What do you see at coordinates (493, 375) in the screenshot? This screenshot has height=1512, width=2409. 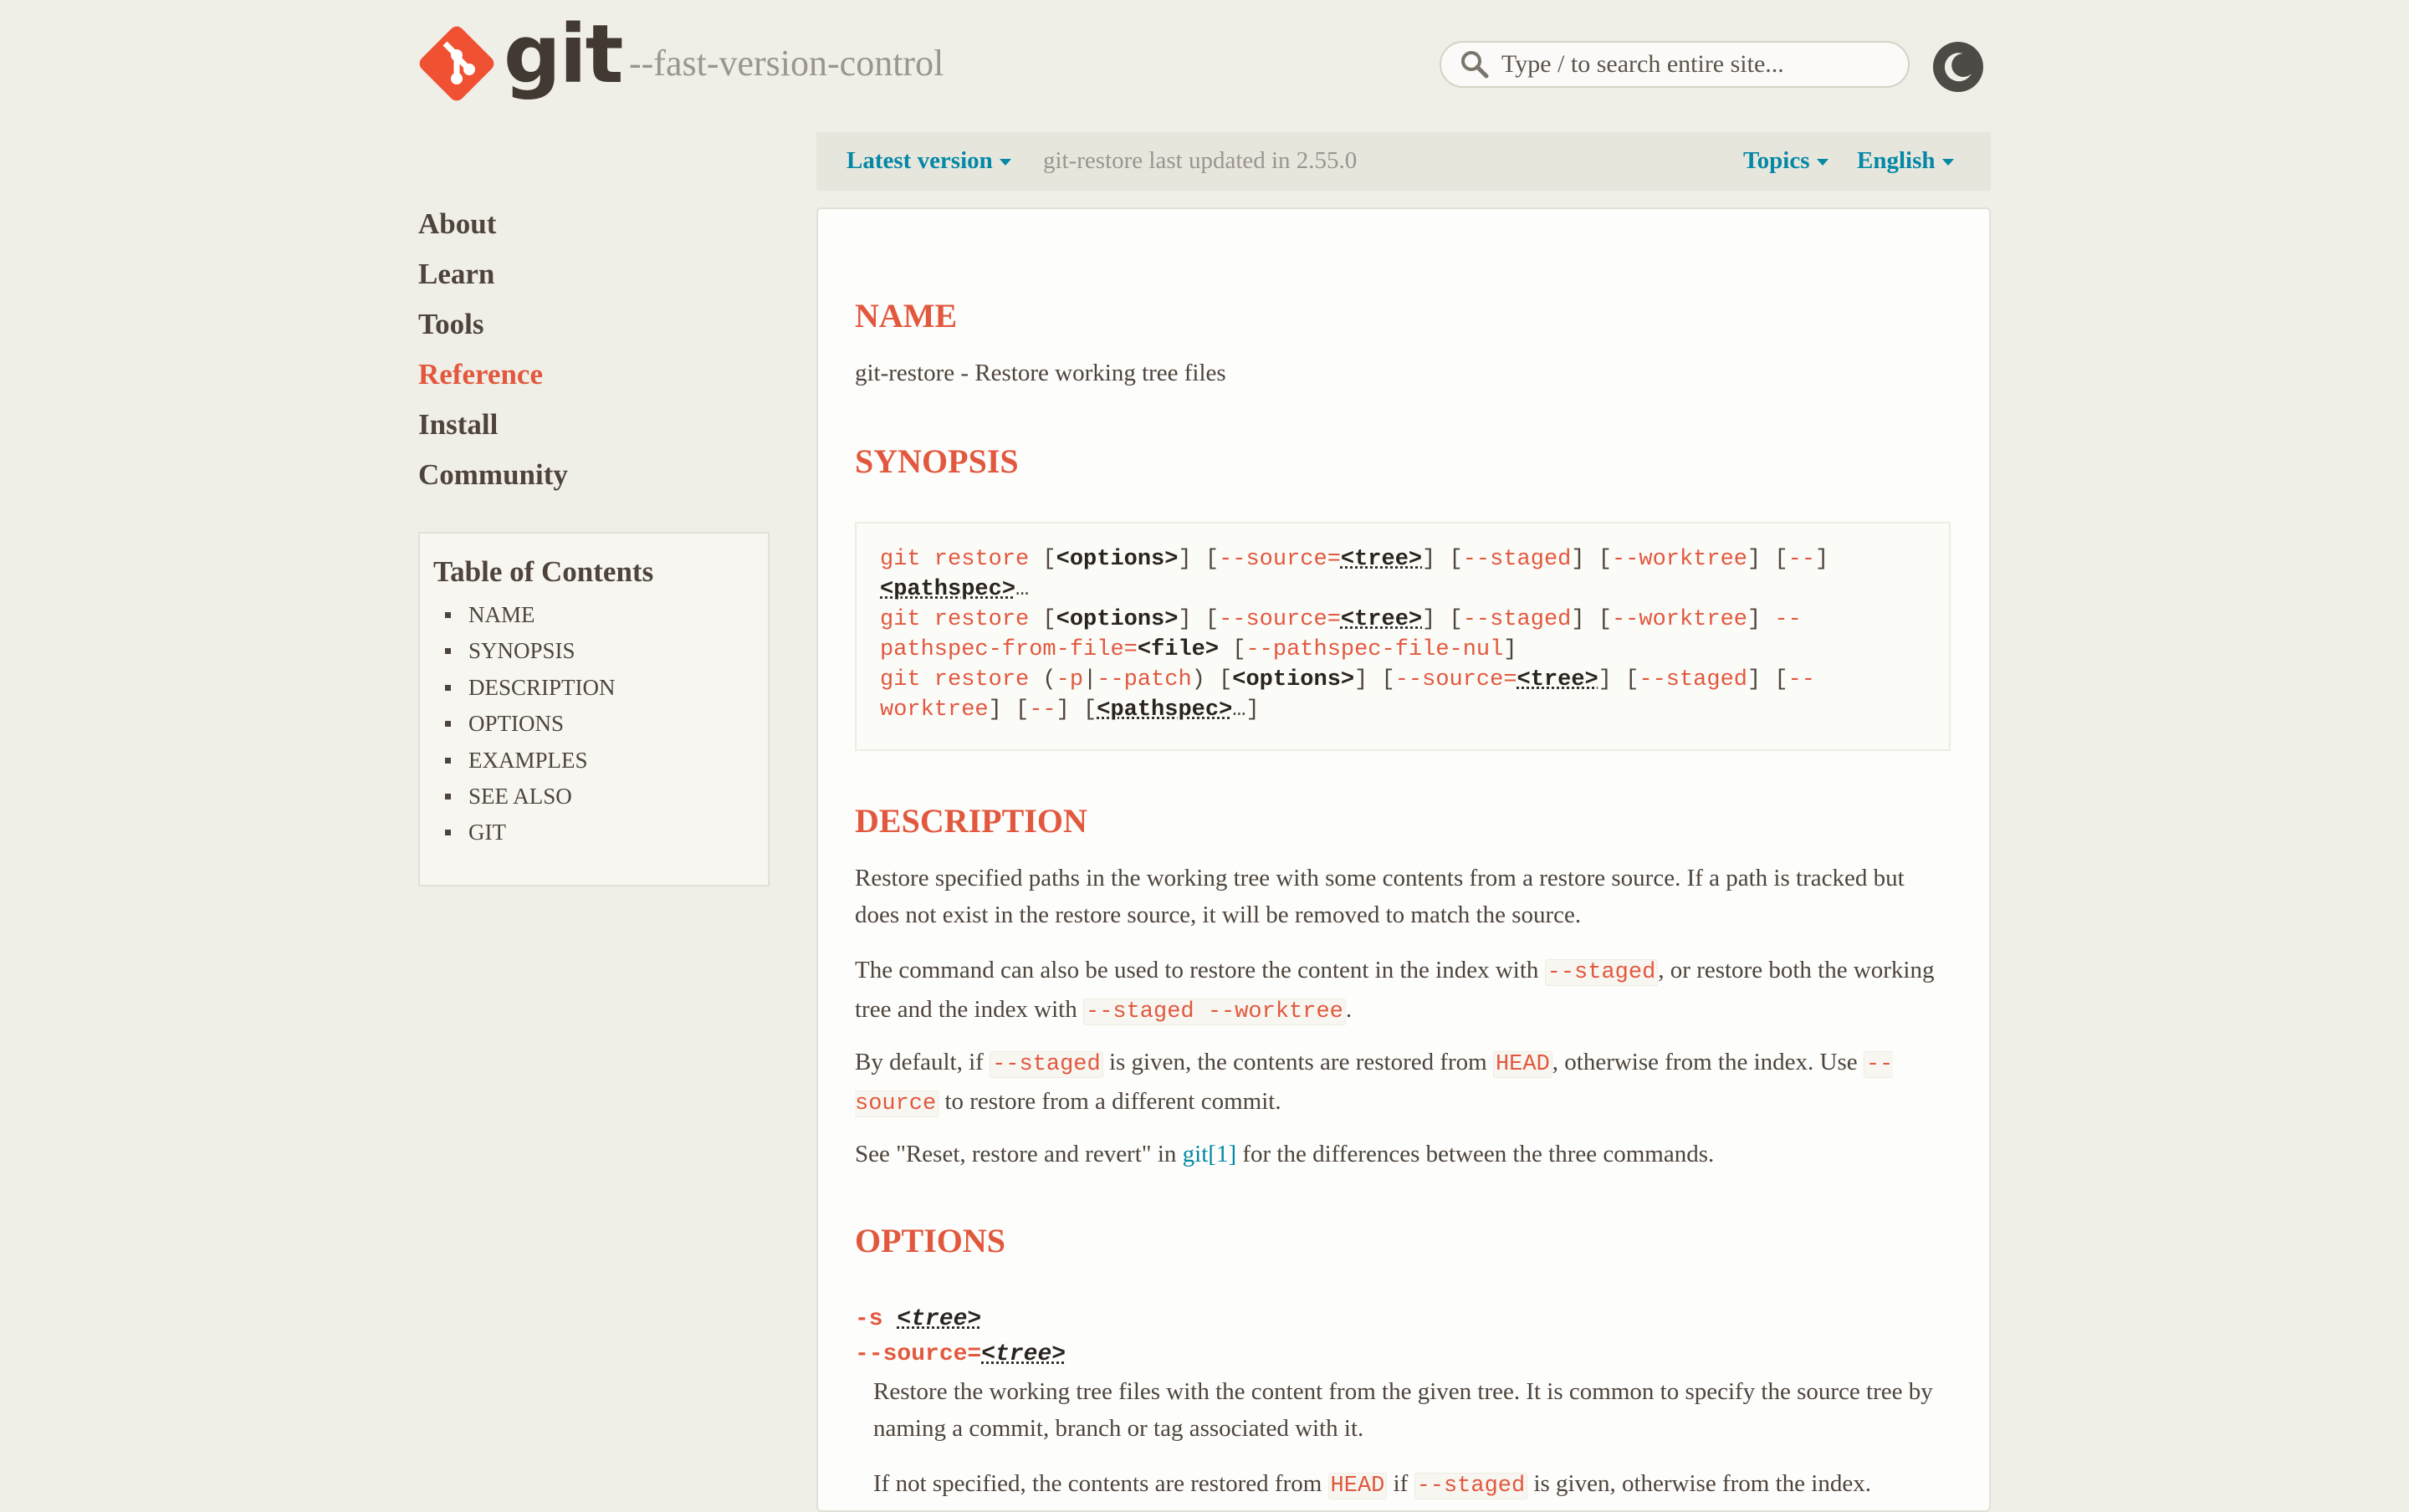 I see `nav-reference: Reference` at bounding box center [493, 375].